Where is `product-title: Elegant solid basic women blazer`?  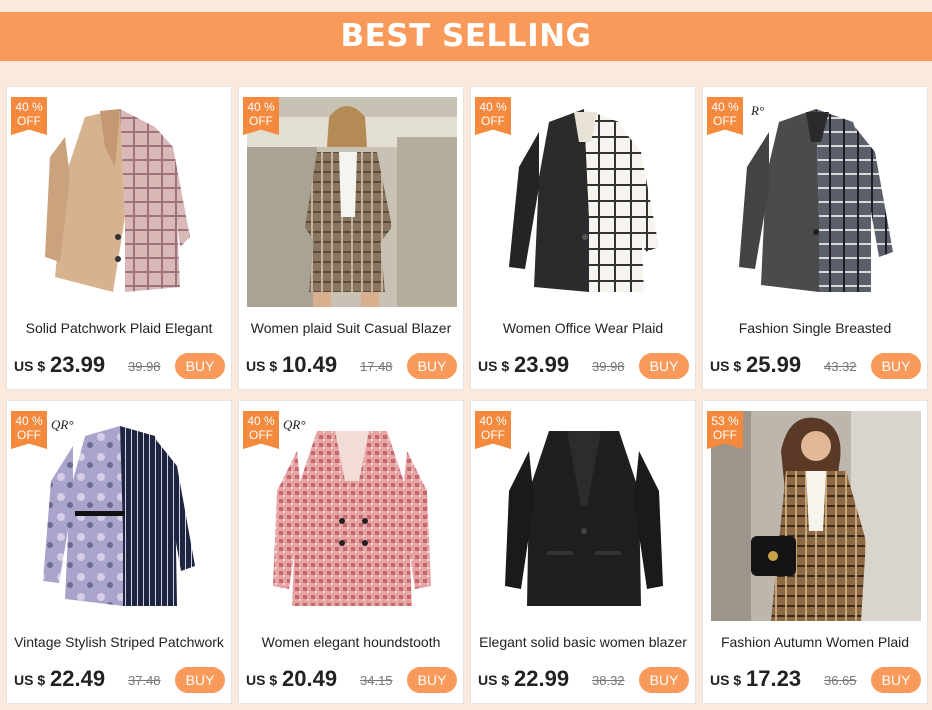 product-title: Elegant solid basic women blazer is located at coordinates (583, 642).